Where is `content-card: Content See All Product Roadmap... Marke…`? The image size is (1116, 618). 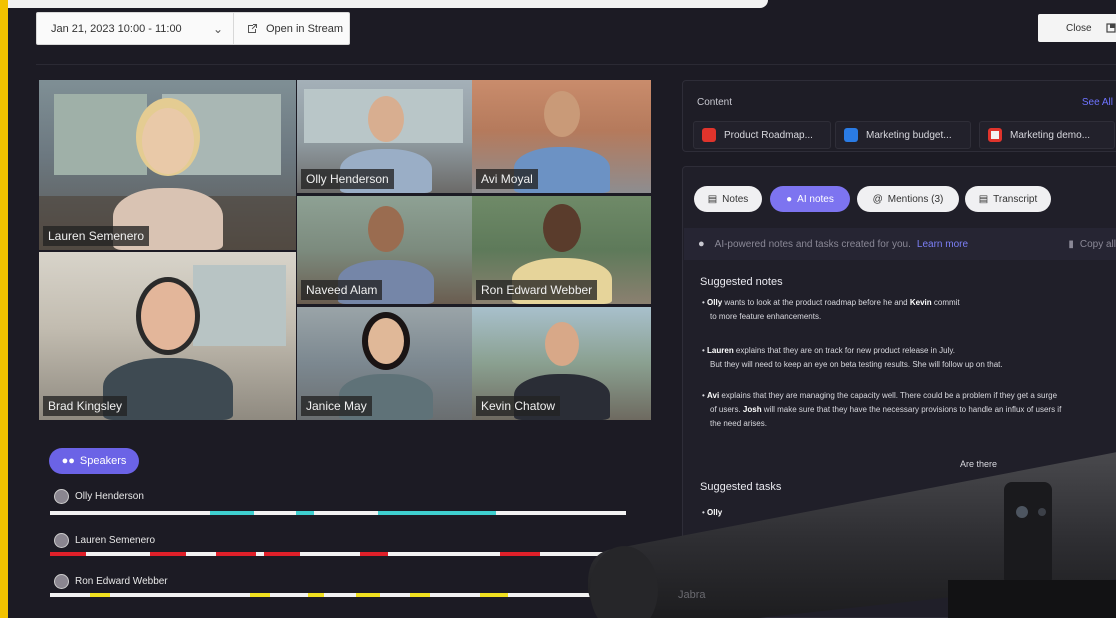 content-card: Content See All Product Roadmap... Marke… is located at coordinates (899, 116).